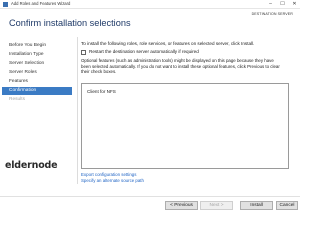  I want to click on cancel-button: Cancel, so click(287, 205).